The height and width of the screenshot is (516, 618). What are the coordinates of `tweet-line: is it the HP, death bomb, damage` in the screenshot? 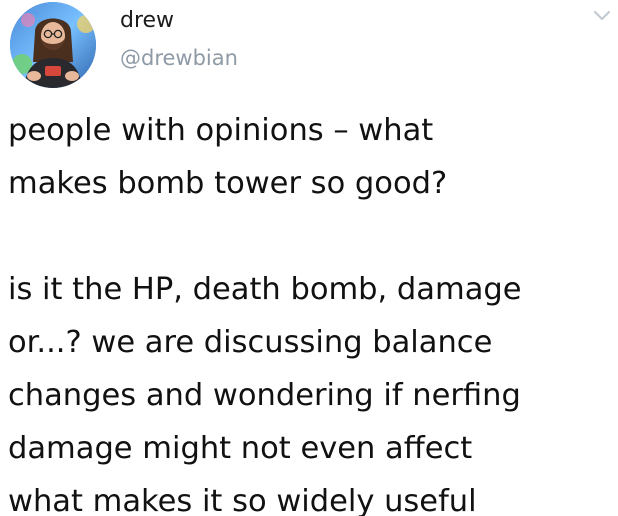 It's located at (265, 289).